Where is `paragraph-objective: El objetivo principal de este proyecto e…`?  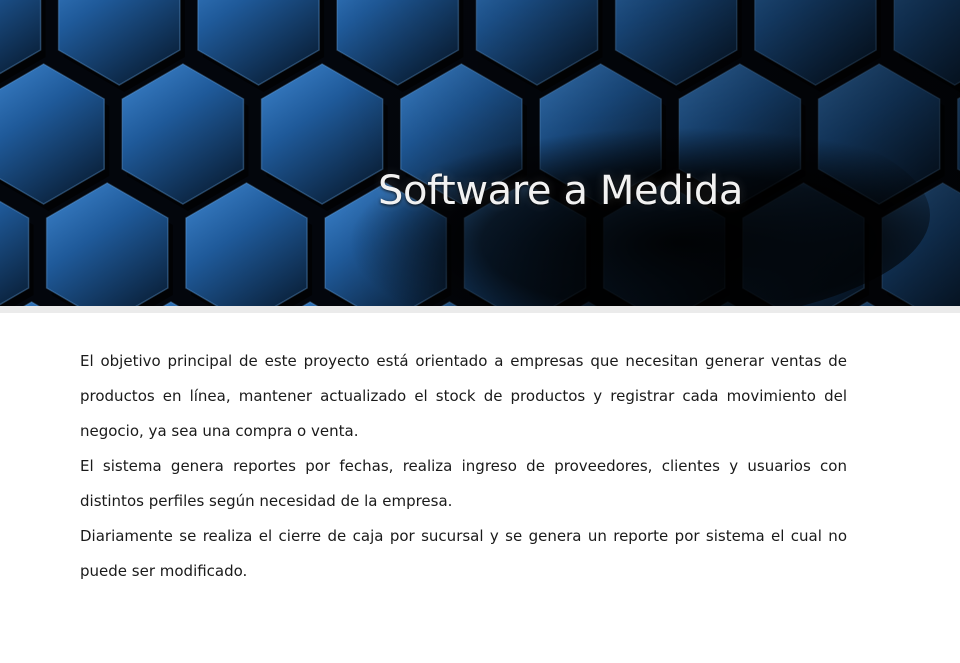
paragraph-objective: El objetivo principal de este proyecto e… is located at coordinates (463, 396).